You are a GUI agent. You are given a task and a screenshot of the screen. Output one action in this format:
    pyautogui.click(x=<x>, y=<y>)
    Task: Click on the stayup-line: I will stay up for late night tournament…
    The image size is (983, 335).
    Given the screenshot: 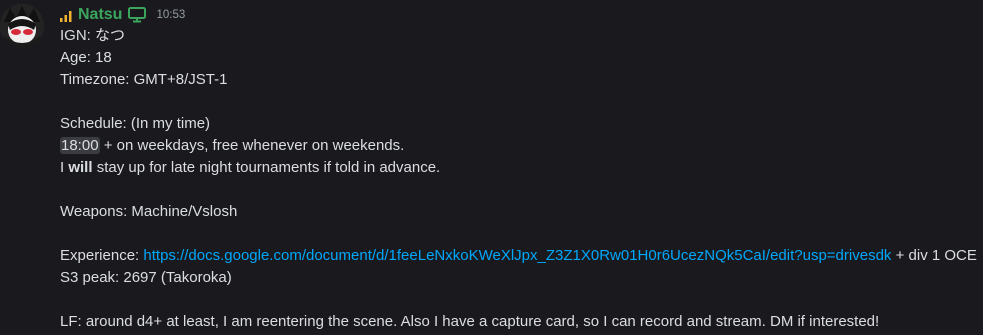 What is the action you would take?
    pyautogui.click(x=518, y=168)
    